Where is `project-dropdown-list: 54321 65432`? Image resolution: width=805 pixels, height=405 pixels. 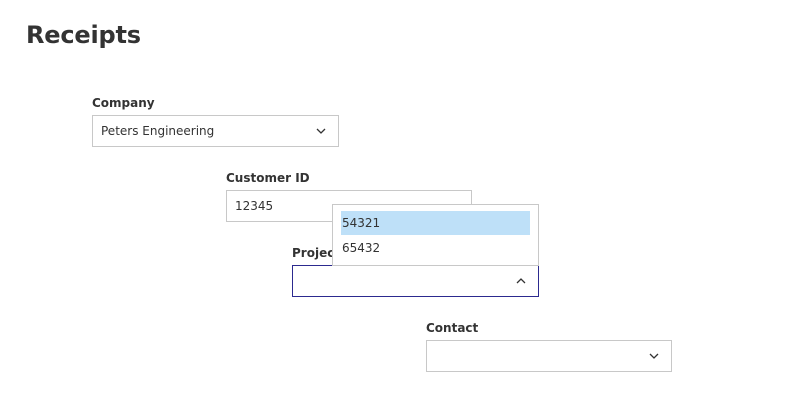 project-dropdown-list: 54321 65432 is located at coordinates (435, 235).